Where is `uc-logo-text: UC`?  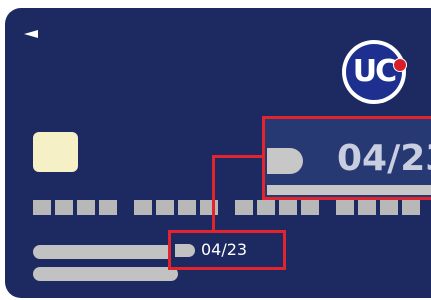
uc-logo-text: UC is located at coordinates (374, 72).